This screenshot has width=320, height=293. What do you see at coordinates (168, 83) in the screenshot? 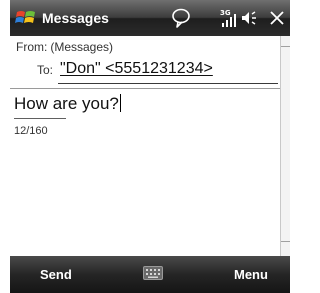
I see `to-field-underline` at bounding box center [168, 83].